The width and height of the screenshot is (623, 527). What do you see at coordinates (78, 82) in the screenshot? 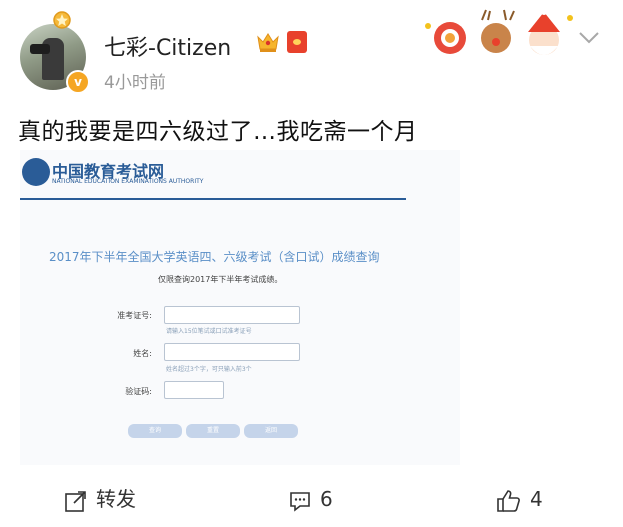
I see `verified-badge-icon: v` at bounding box center [78, 82].